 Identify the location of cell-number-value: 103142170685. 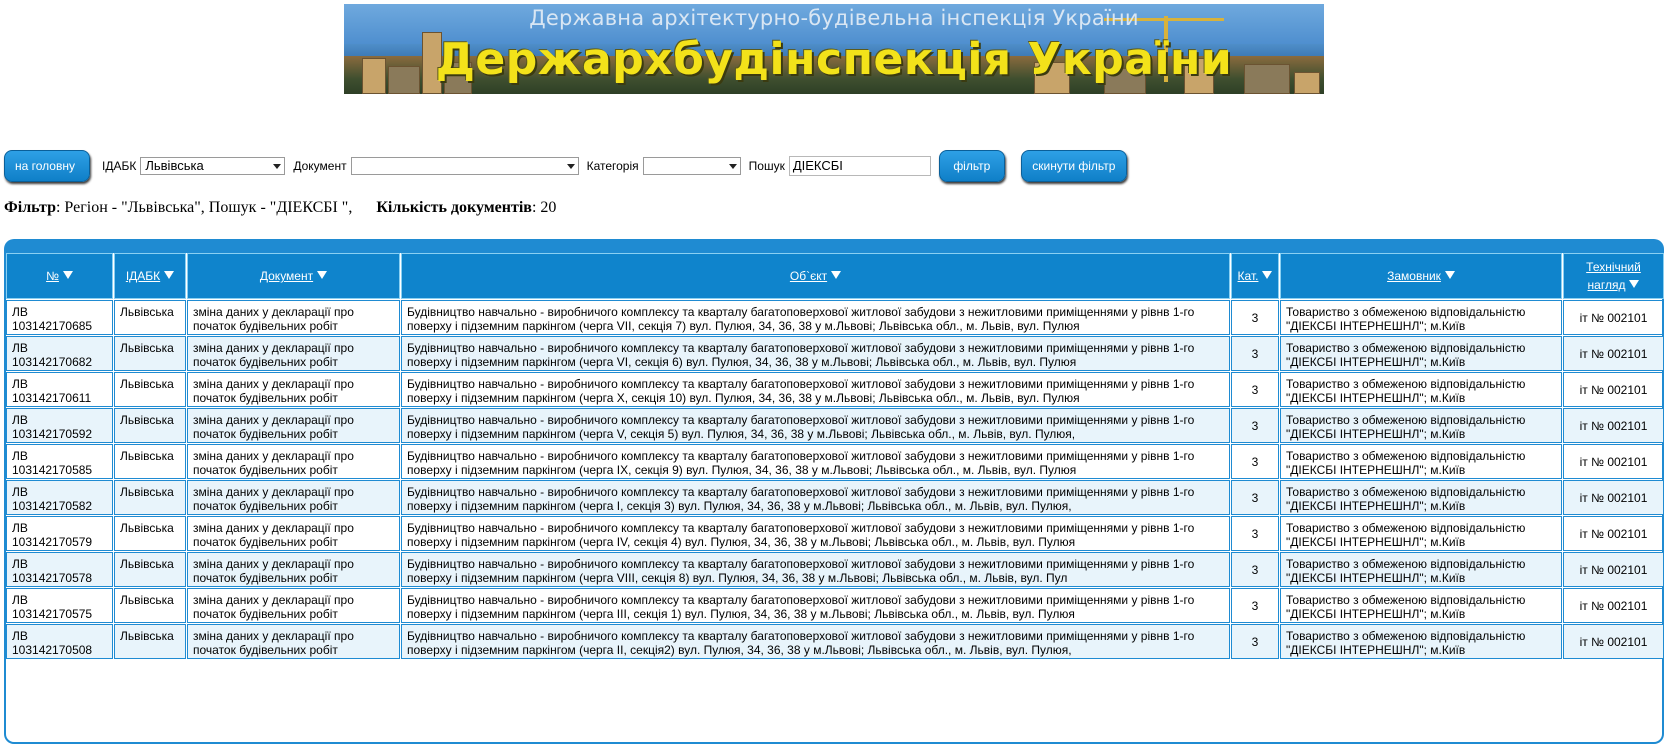
(52, 326).